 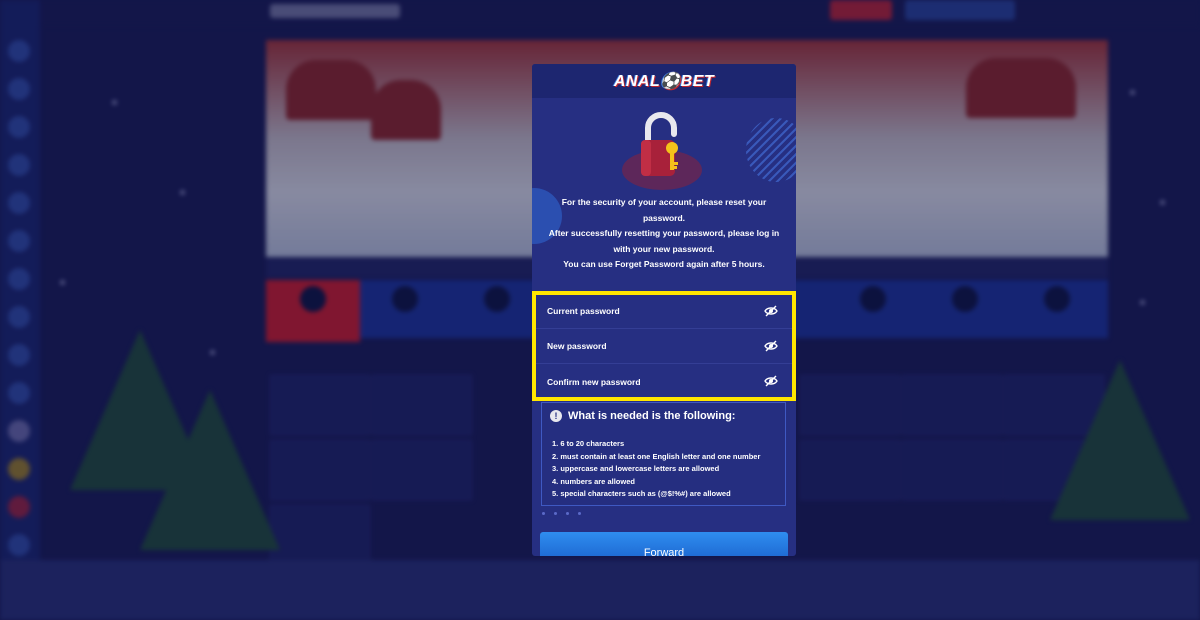 What do you see at coordinates (652, 416) in the screenshot?
I see `requirements-title-text: What is needed is the following:` at bounding box center [652, 416].